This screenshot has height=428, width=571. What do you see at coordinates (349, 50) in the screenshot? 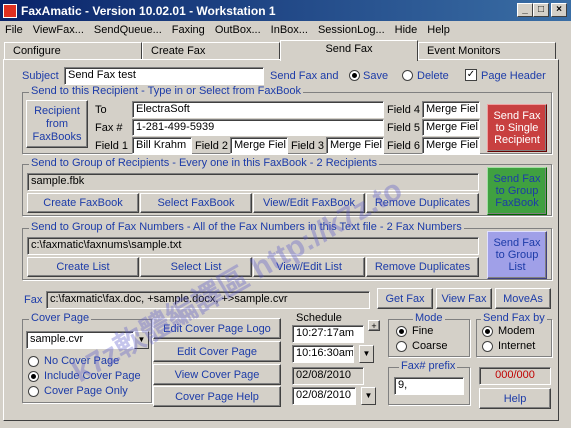
I see `tab-send-fax: Send Fax` at bounding box center [349, 50].